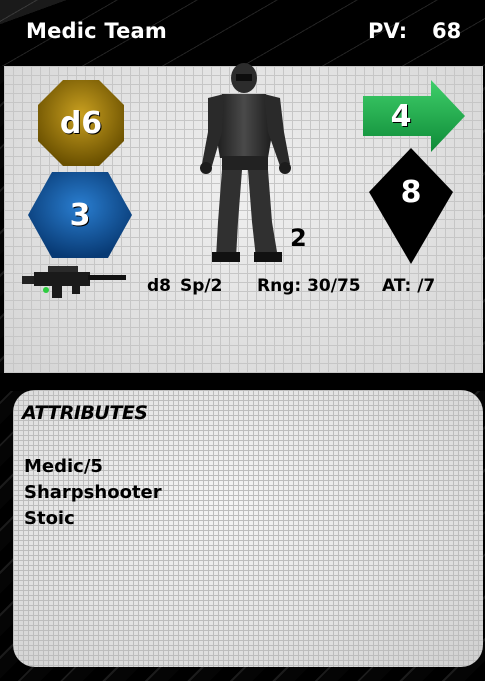  What do you see at coordinates (159, 286) in the screenshot?
I see `weapon-die: d8` at bounding box center [159, 286].